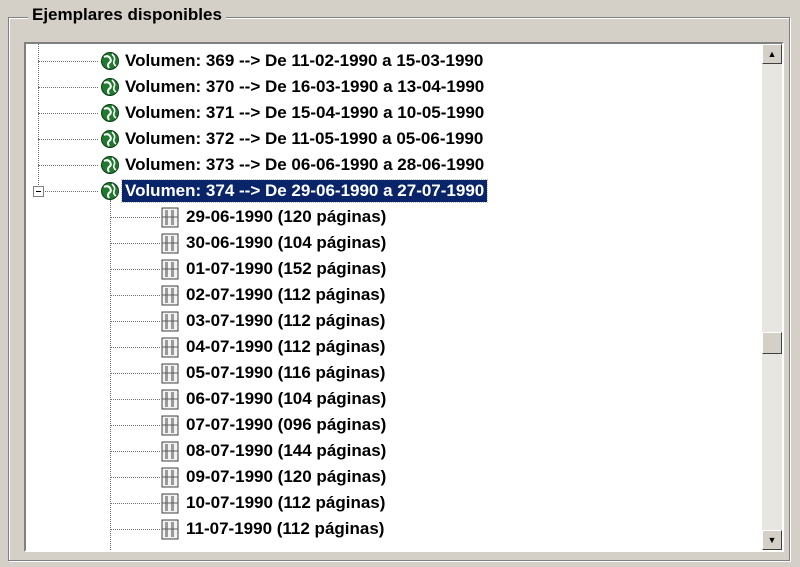 The image size is (800, 567). What do you see at coordinates (286, 425) in the screenshot?
I see `issue-label: 07-07-1990 (096 páginas)` at bounding box center [286, 425].